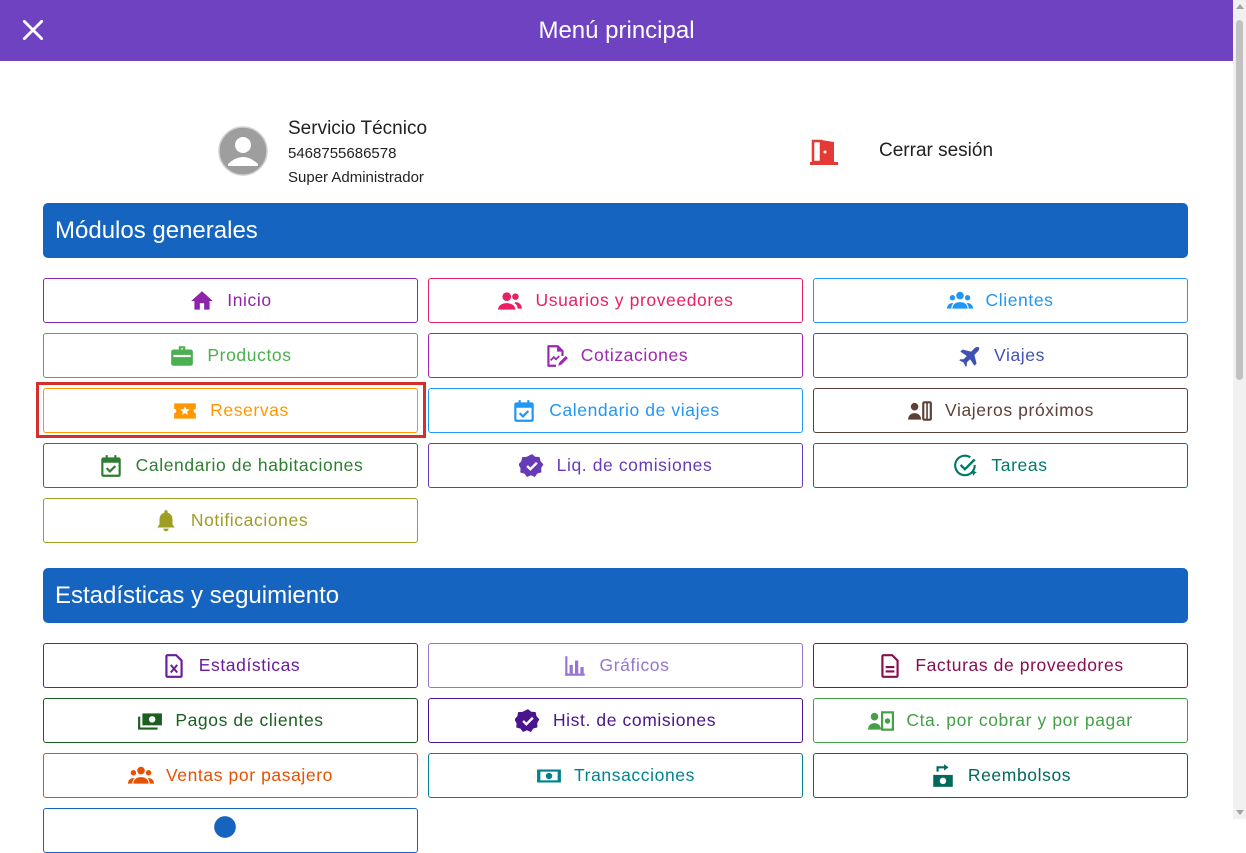 The image size is (1246, 853). Describe the element at coordinates (249, 775) in the screenshot. I see `menu-button-label: Ventas por pasajero` at that location.